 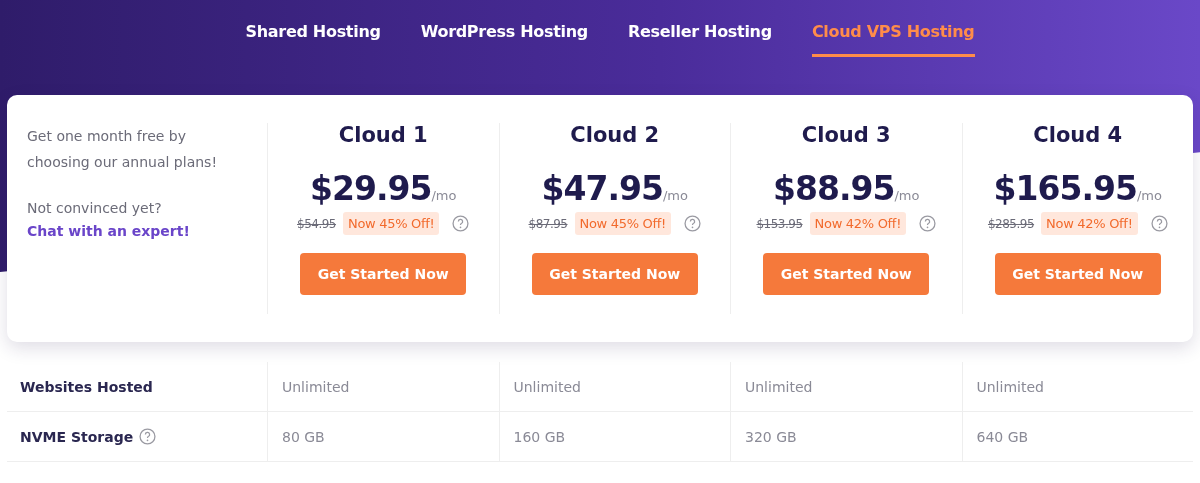 I want to click on plan-name: Cloud 3, so click(x=846, y=135).